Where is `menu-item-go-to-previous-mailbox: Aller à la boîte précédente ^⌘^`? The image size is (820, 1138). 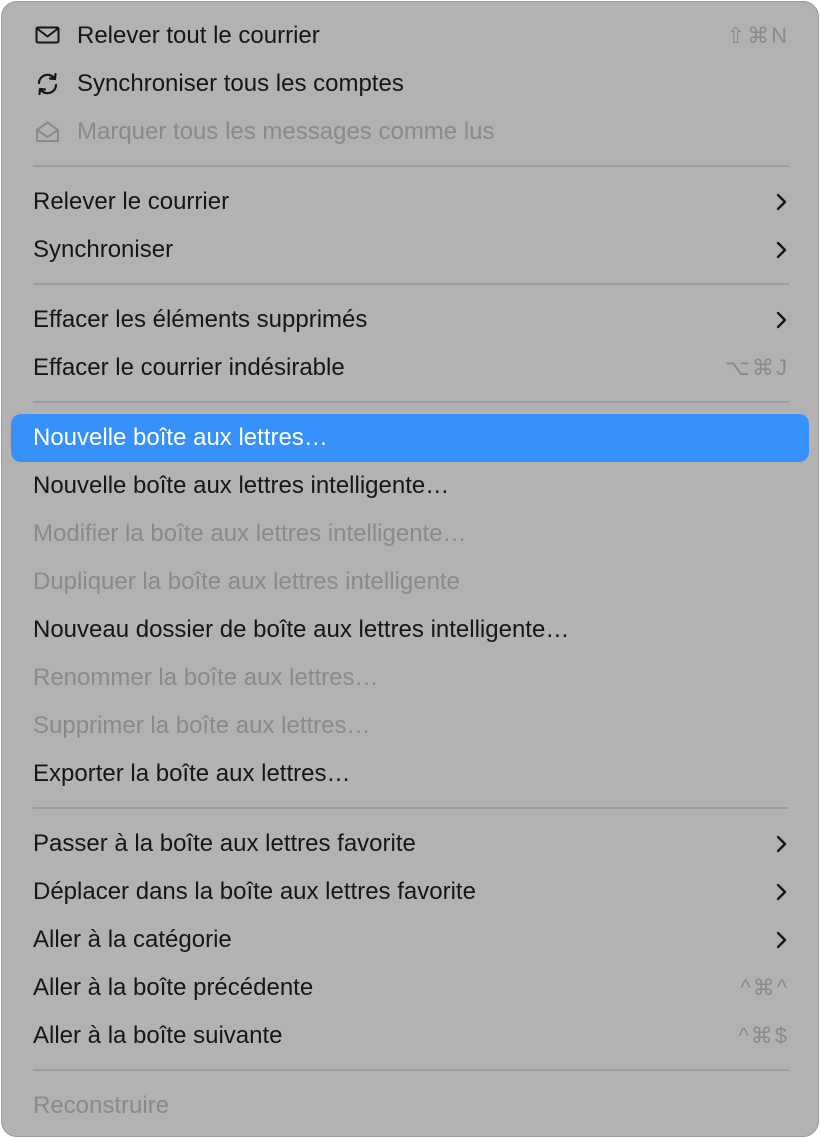
menu-item-go-to-previous-mailbox: Aller à la boîte précédente ^⌘^ is located at coordinates (410, 988).